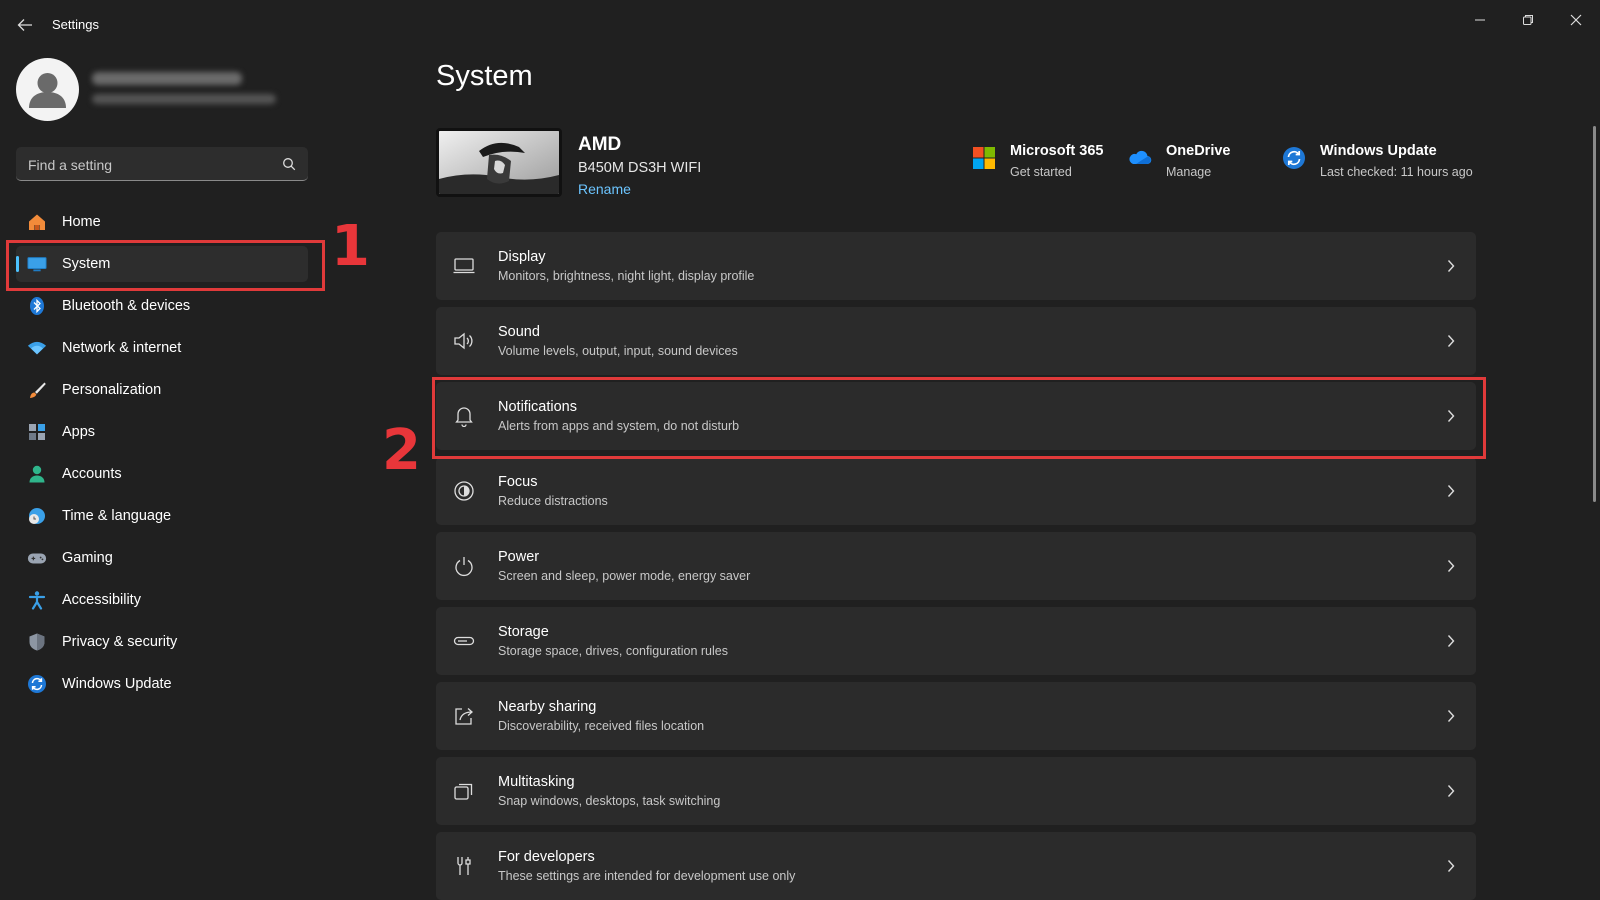 This screenshot has width=1600, height=900. I want to click on card-title: Focus, so click(518, 482).